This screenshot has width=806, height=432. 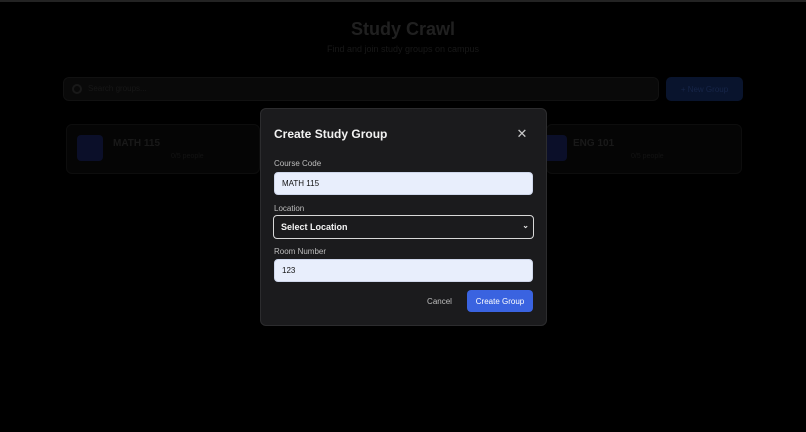 What do you see at coordinates (525, 225) in the screenshot?
I see `chevron-down-icon: ⌄` at bounding box center [525, 225].